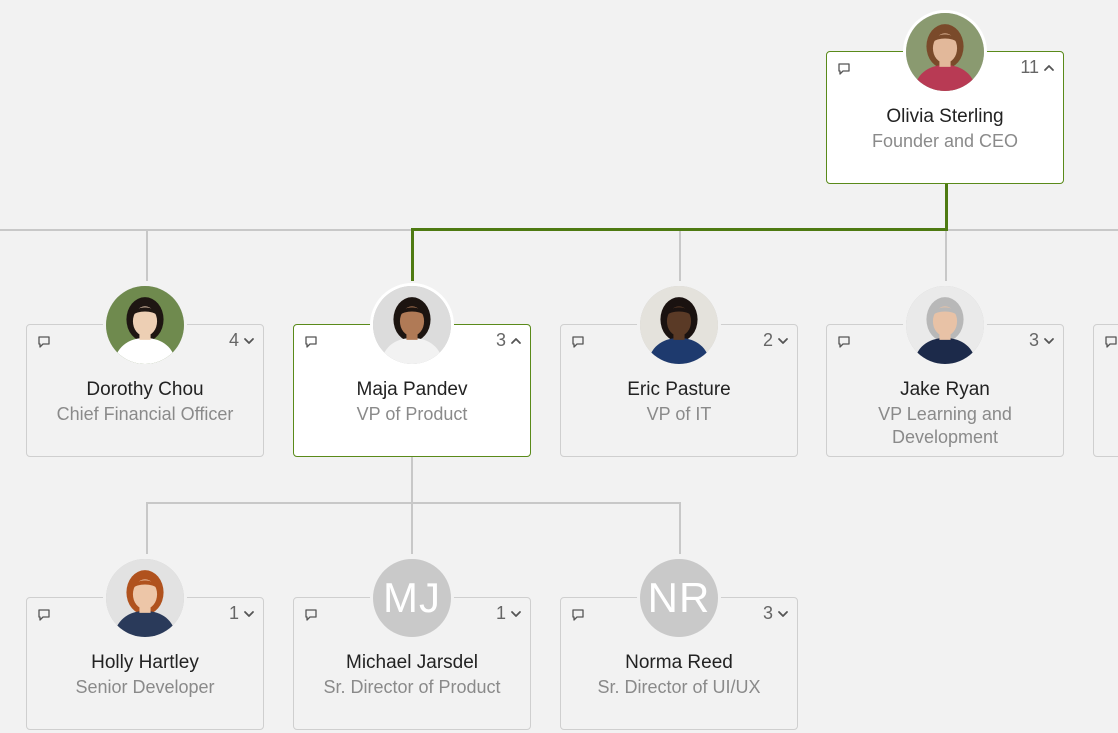 This screenshot has width=1118, height=733. Describe the element at coordinates (412, 687) in the screenshot. I see `person-title: Sr. Director of Product` at that location.